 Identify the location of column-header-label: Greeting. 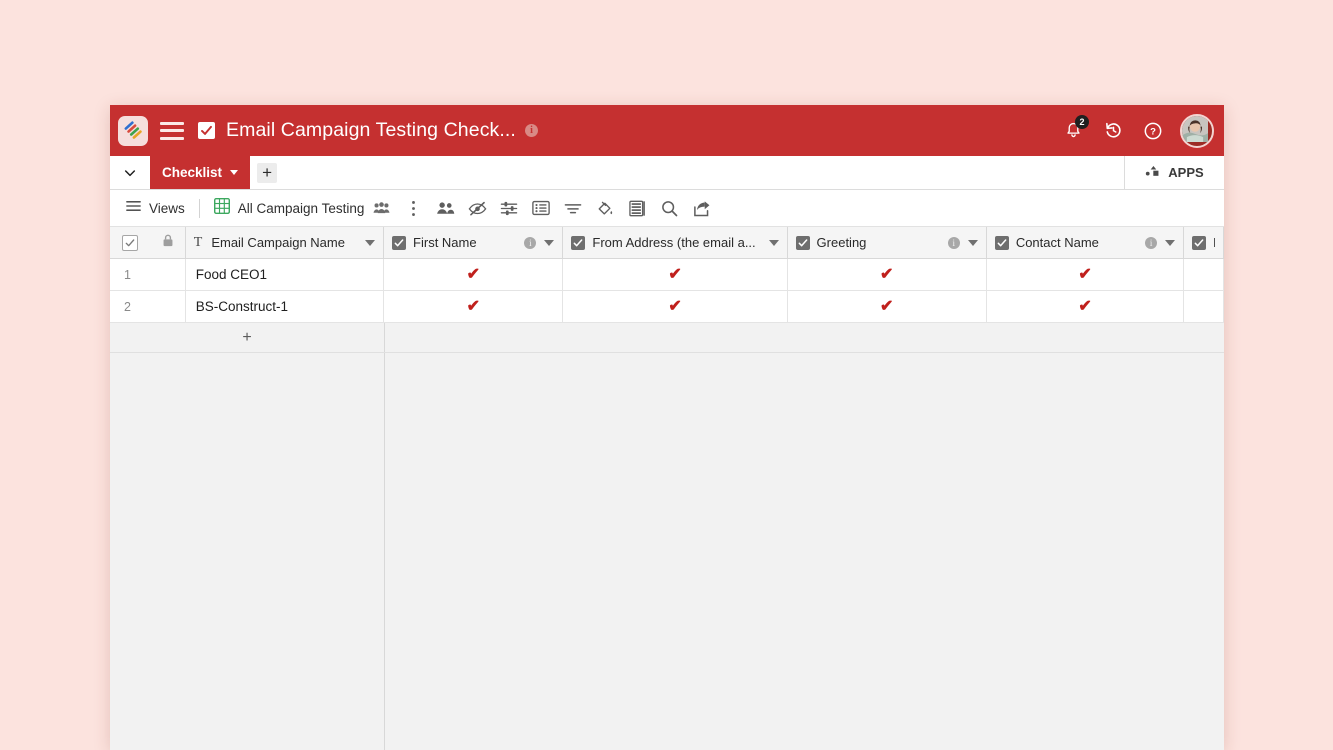
(841, 242).